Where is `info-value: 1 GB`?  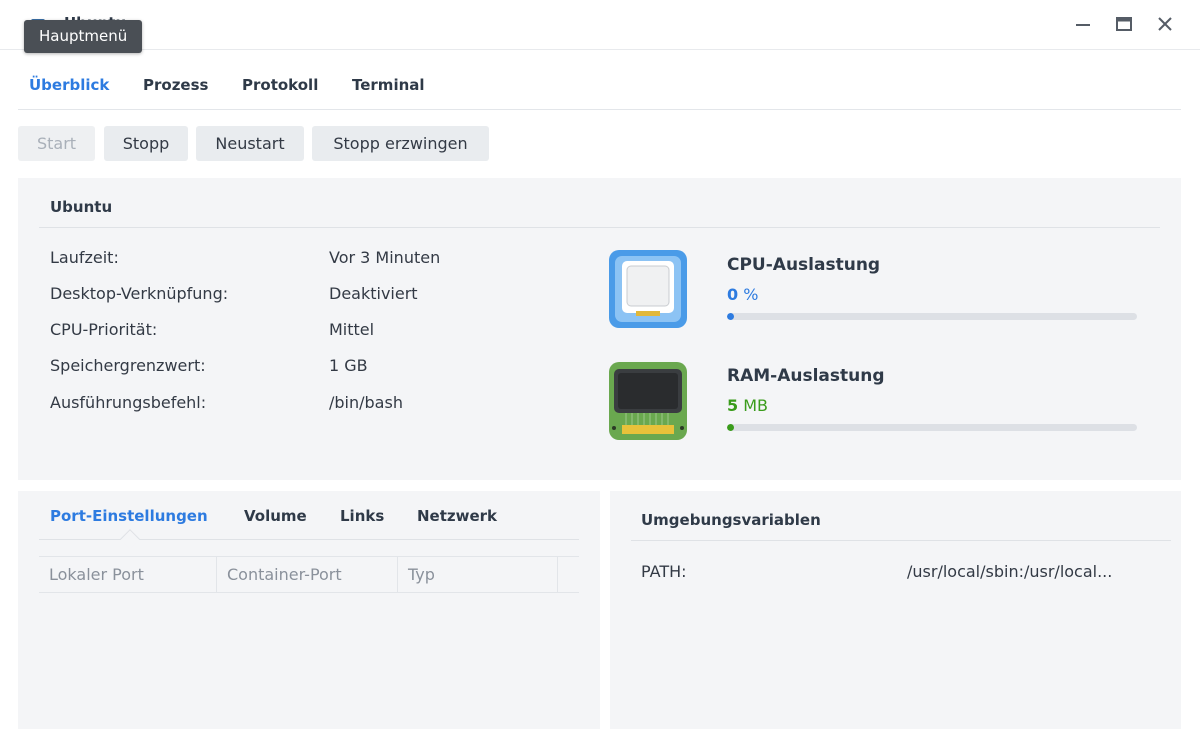 info-value: 1 GB is located at coordinates (348, 365).